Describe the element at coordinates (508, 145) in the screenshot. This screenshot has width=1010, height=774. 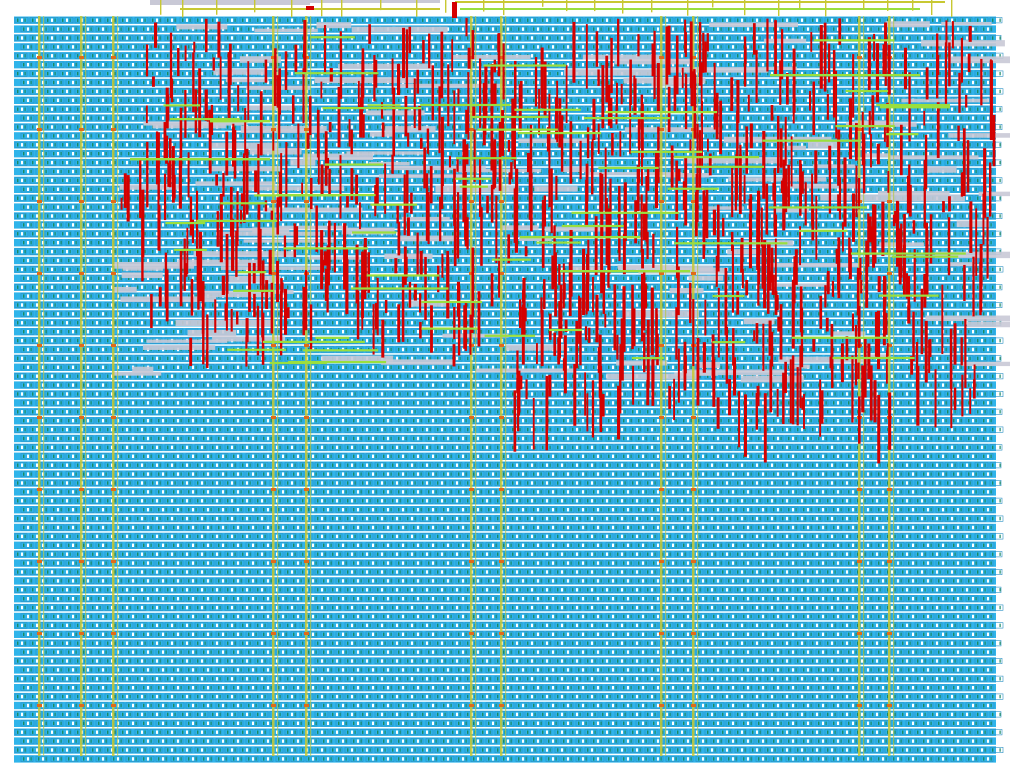
I see `cell-row` at that location.